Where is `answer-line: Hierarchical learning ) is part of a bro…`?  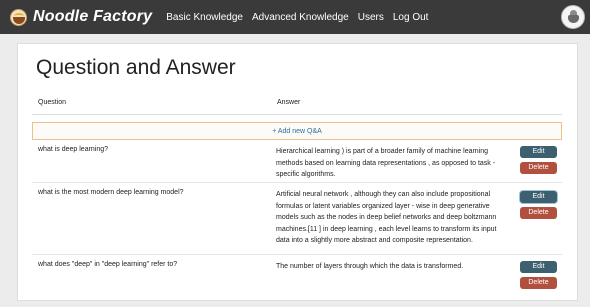 answer-line: Hierarchical learning ) is part of a bro… is located at coordinates (382, 151).